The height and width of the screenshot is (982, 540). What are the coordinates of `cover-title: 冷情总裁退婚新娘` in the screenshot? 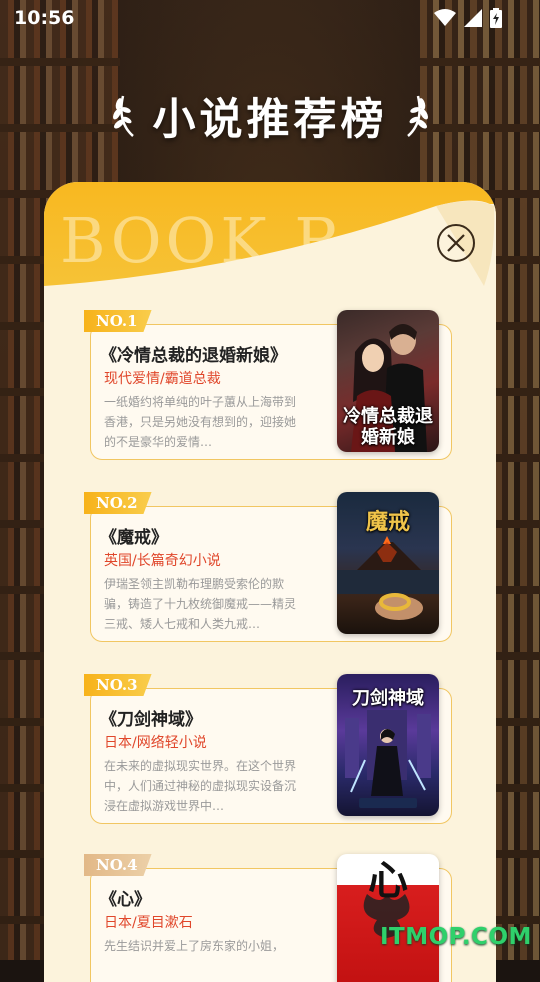 It's located at (388, 427).